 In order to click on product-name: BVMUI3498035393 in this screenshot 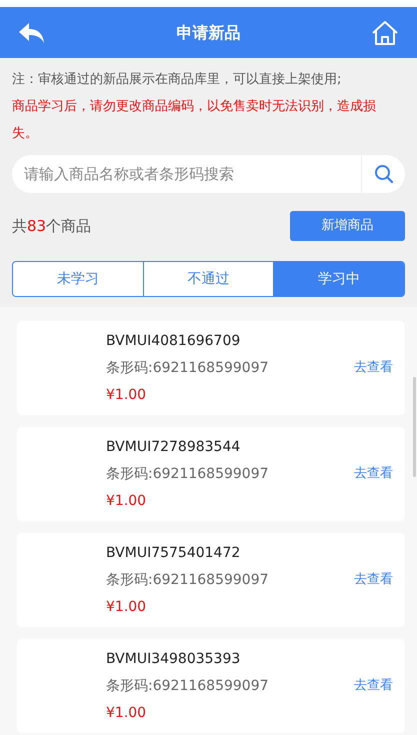, I will do `click(174, 659)`.